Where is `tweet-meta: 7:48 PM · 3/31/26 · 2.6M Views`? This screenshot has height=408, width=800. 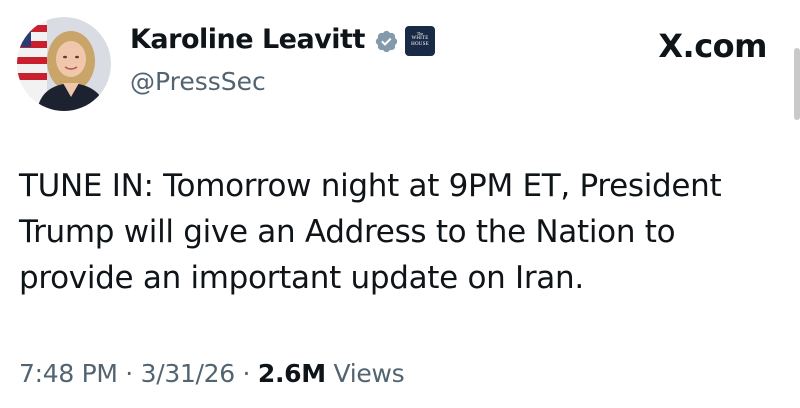
tweet-meta: 7:48 PM · 3/31/26 · 2.6M Views is located at coordinates (212, 374).